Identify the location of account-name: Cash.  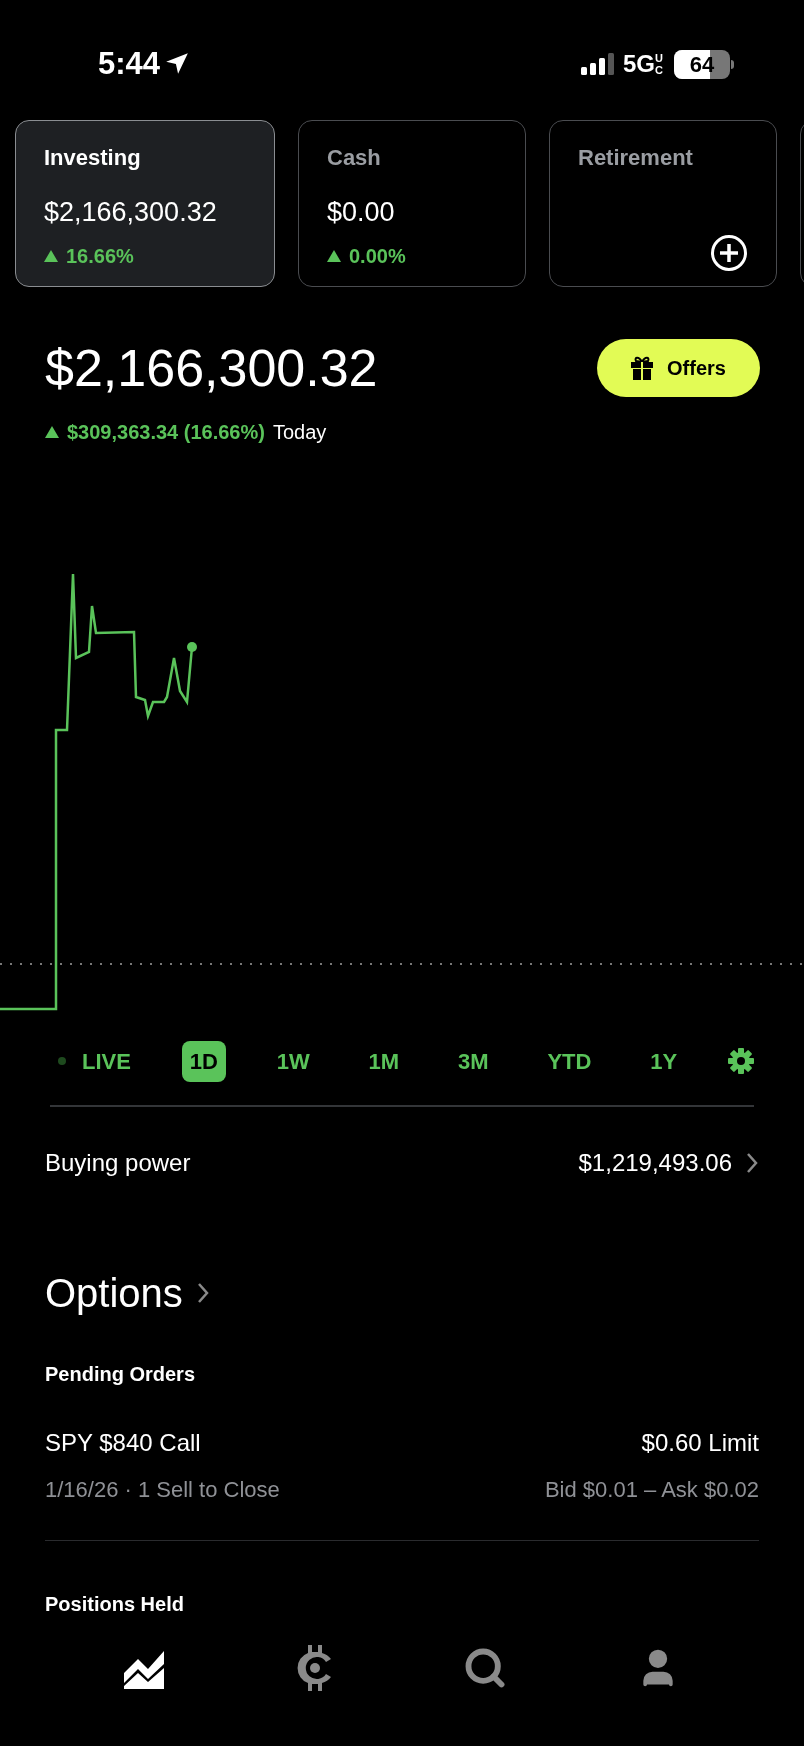
(354, 158).